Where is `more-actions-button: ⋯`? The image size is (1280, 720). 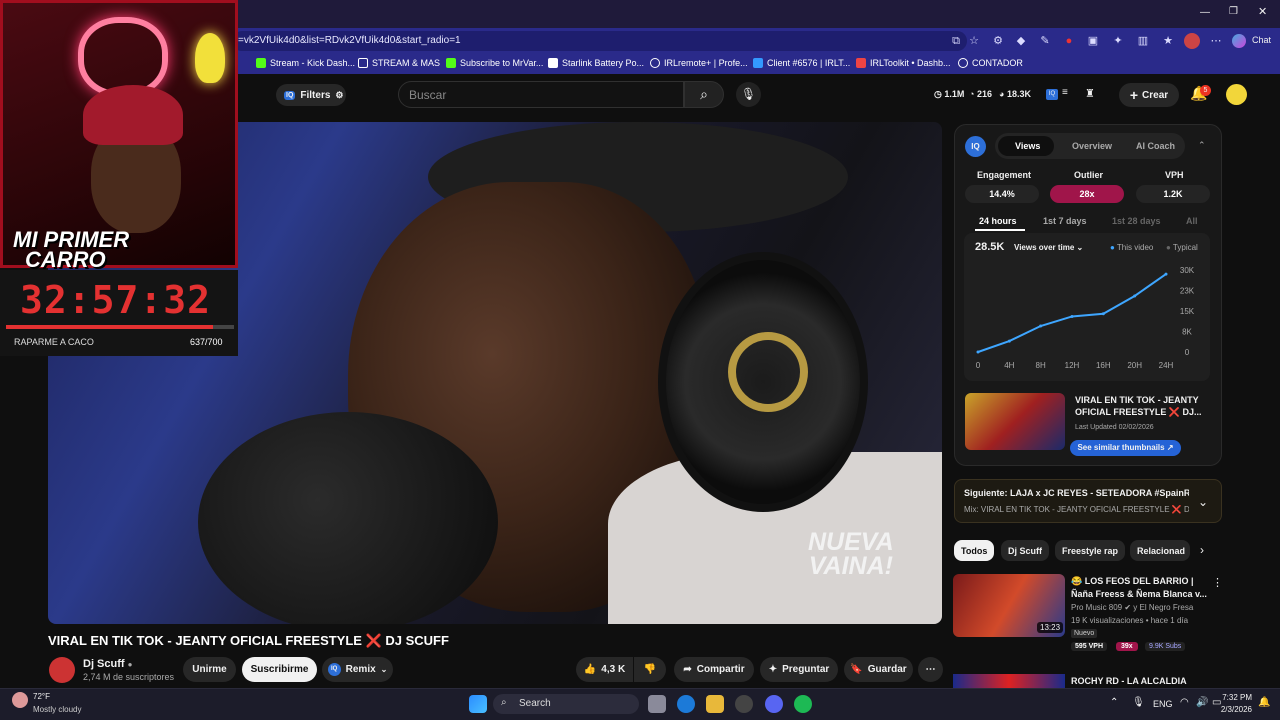 more-actions-button: ⋯ is located at coordinates (930, 669).